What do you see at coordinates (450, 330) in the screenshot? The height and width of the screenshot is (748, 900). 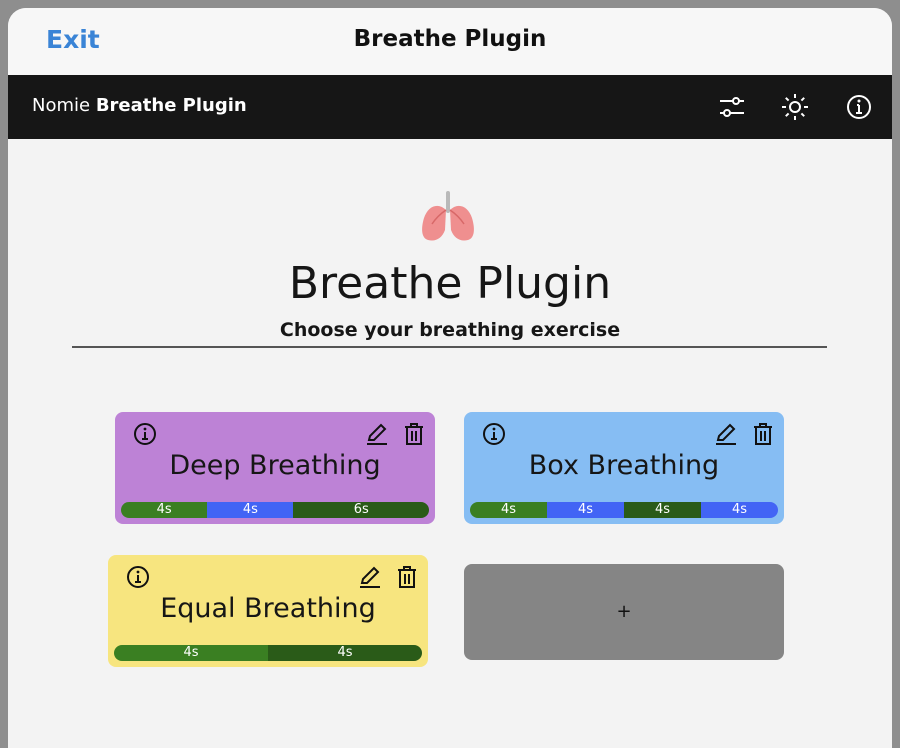 I see `page-subtitle: Choose your breathing exercise` at bounding box center [450, 330].